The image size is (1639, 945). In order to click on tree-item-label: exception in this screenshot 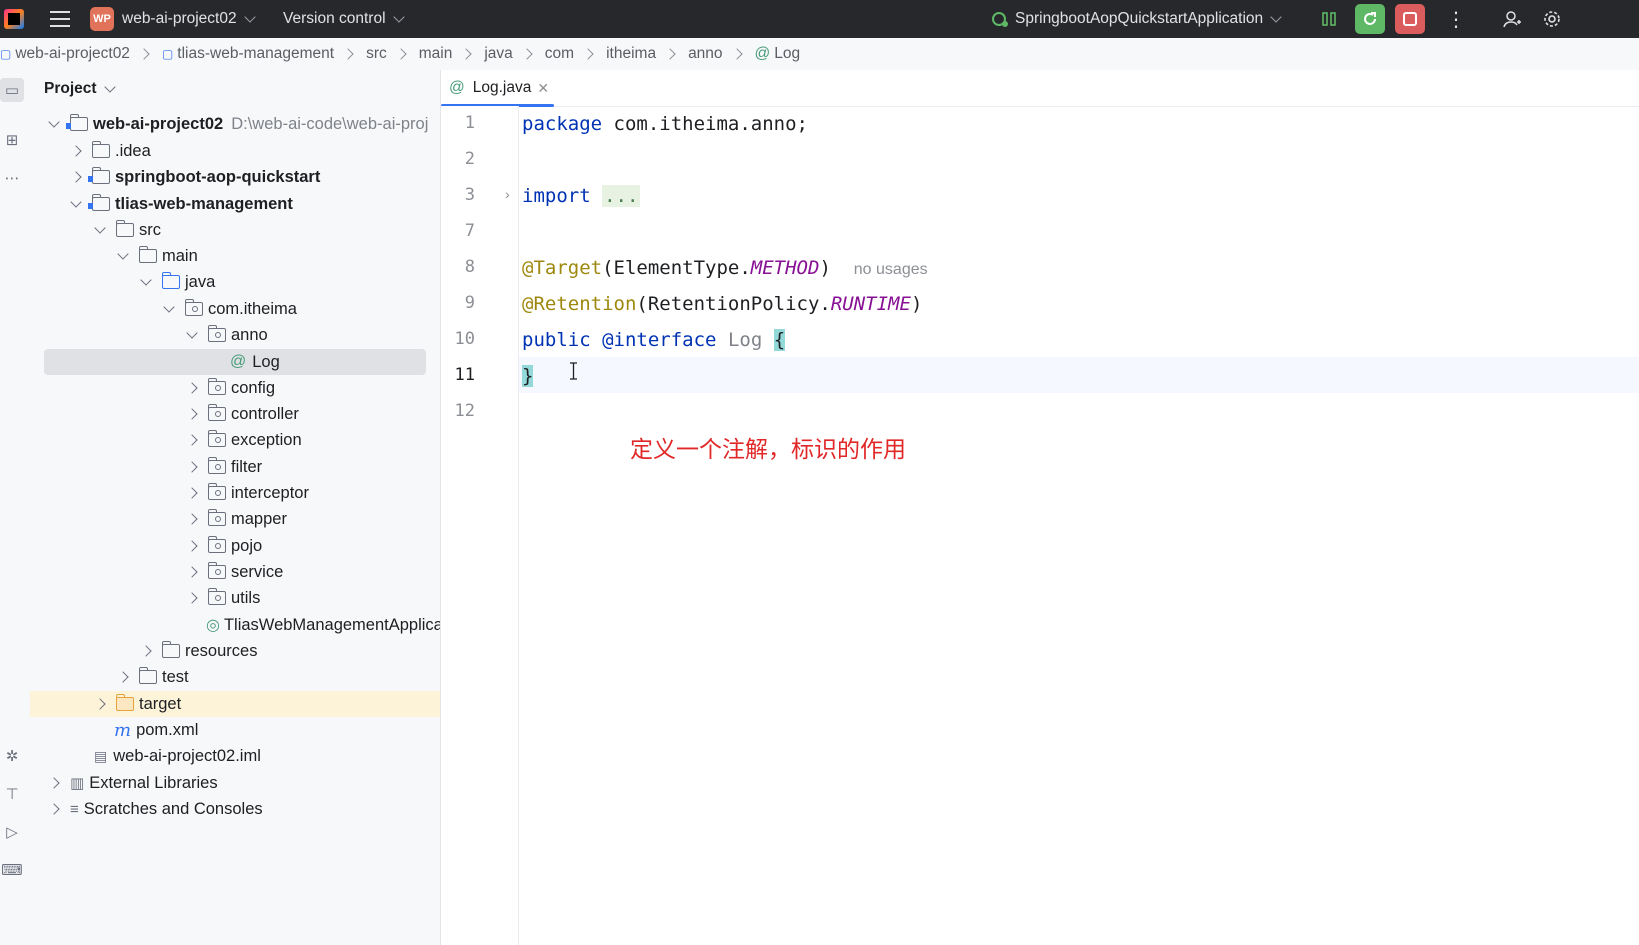, I will do `click(266, 439)`.